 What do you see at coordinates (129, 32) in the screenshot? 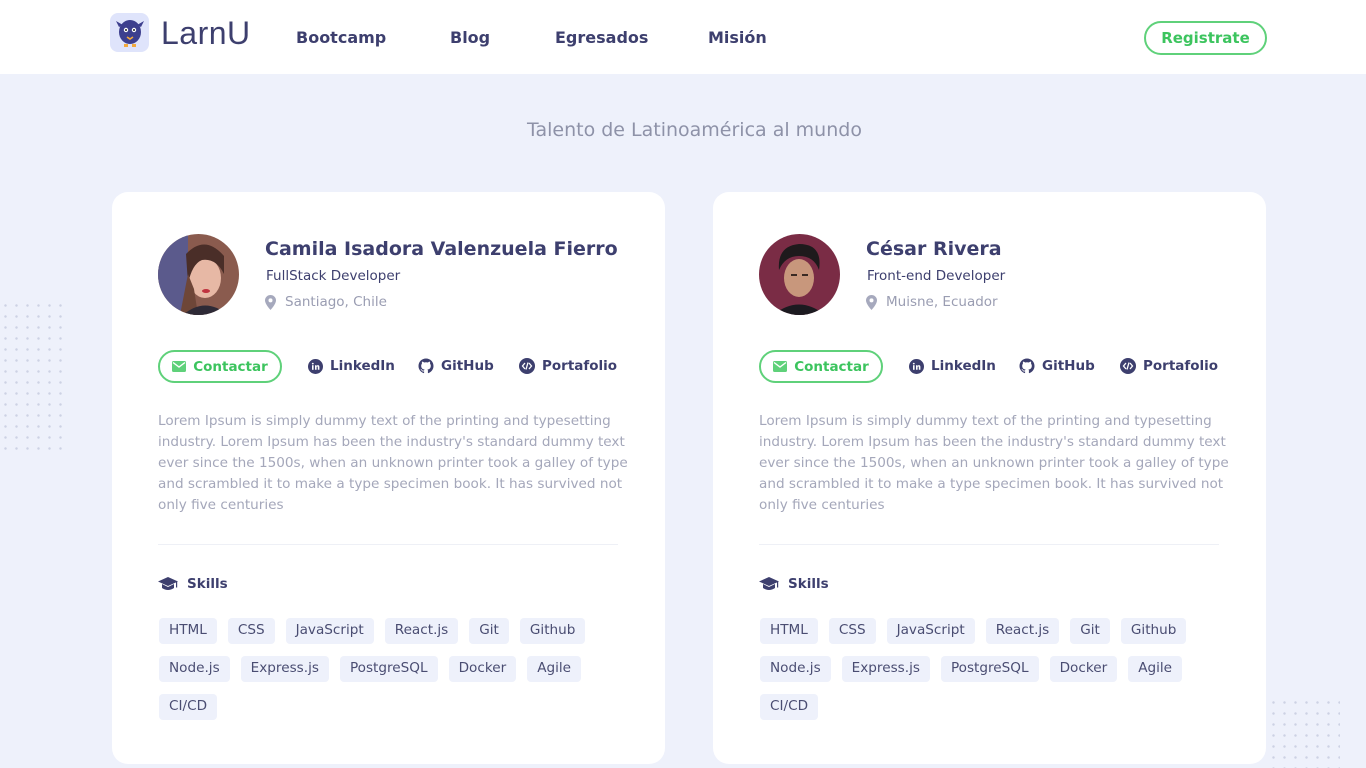
I see `larnu-mascot-icon` at bounding box center [129, 32].